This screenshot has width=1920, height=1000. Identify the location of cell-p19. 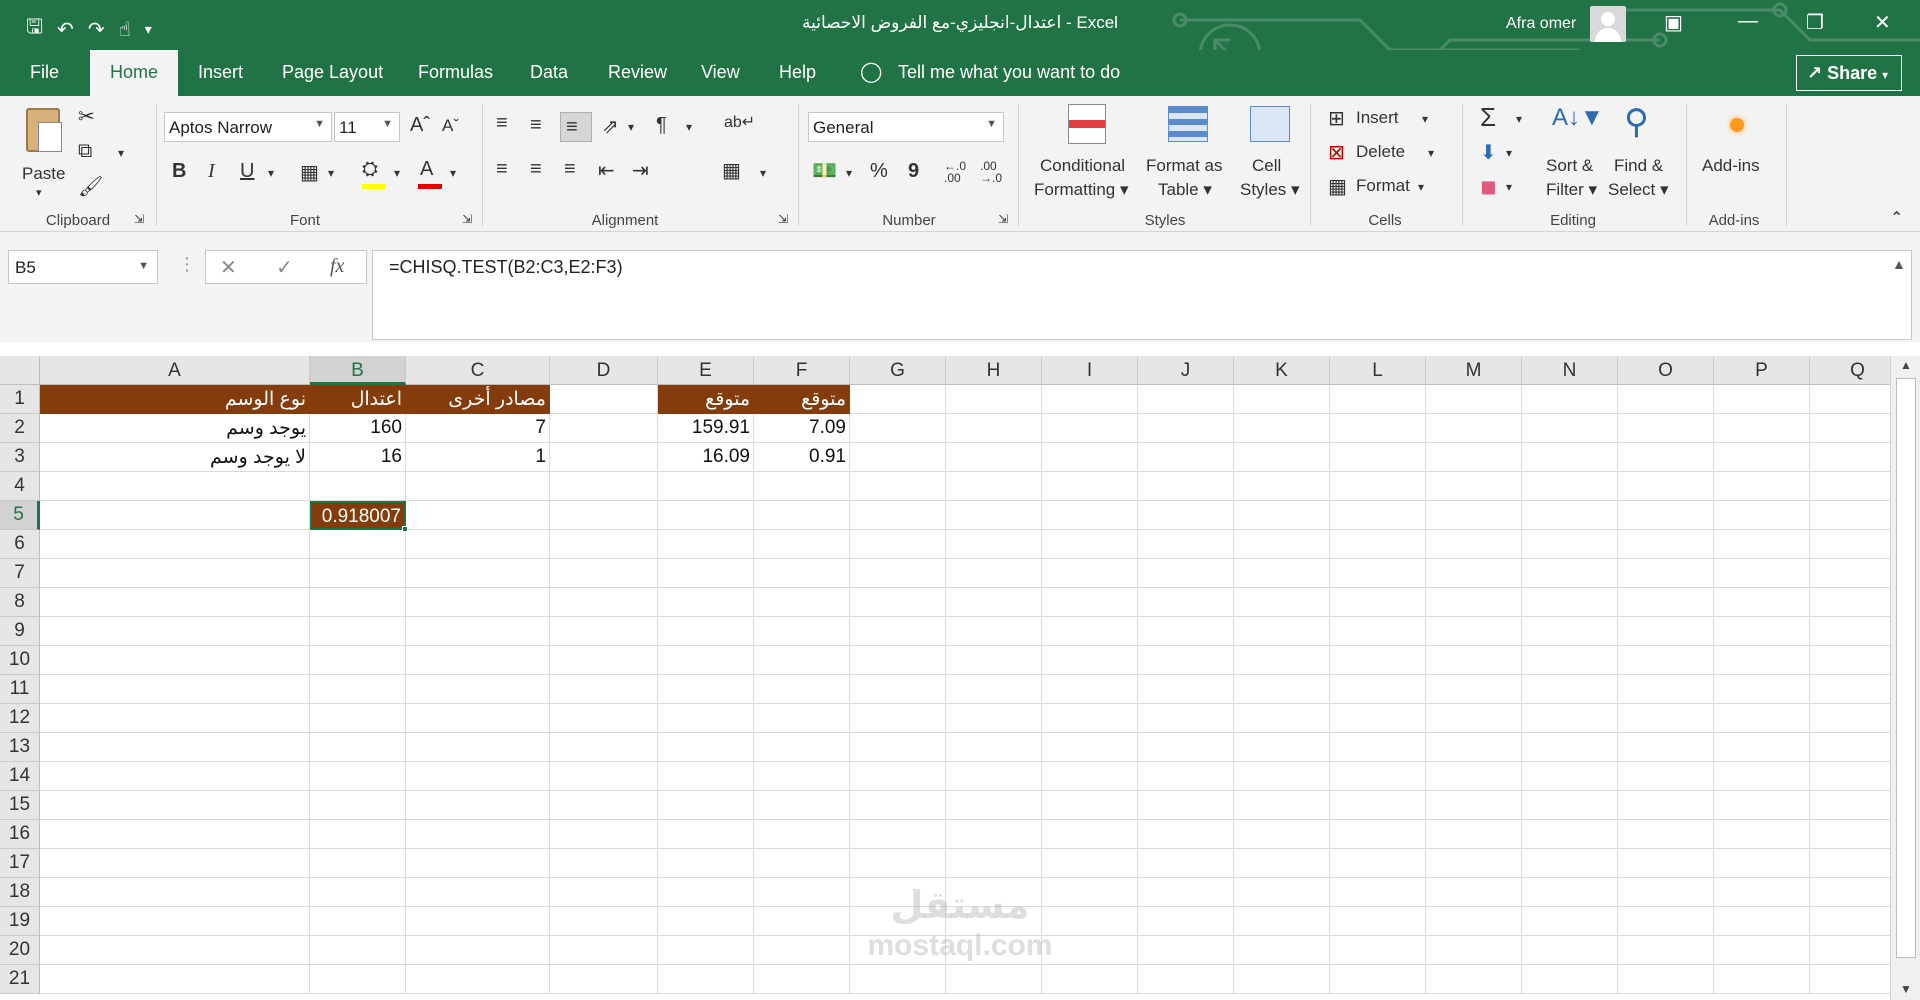
(1762, 921).